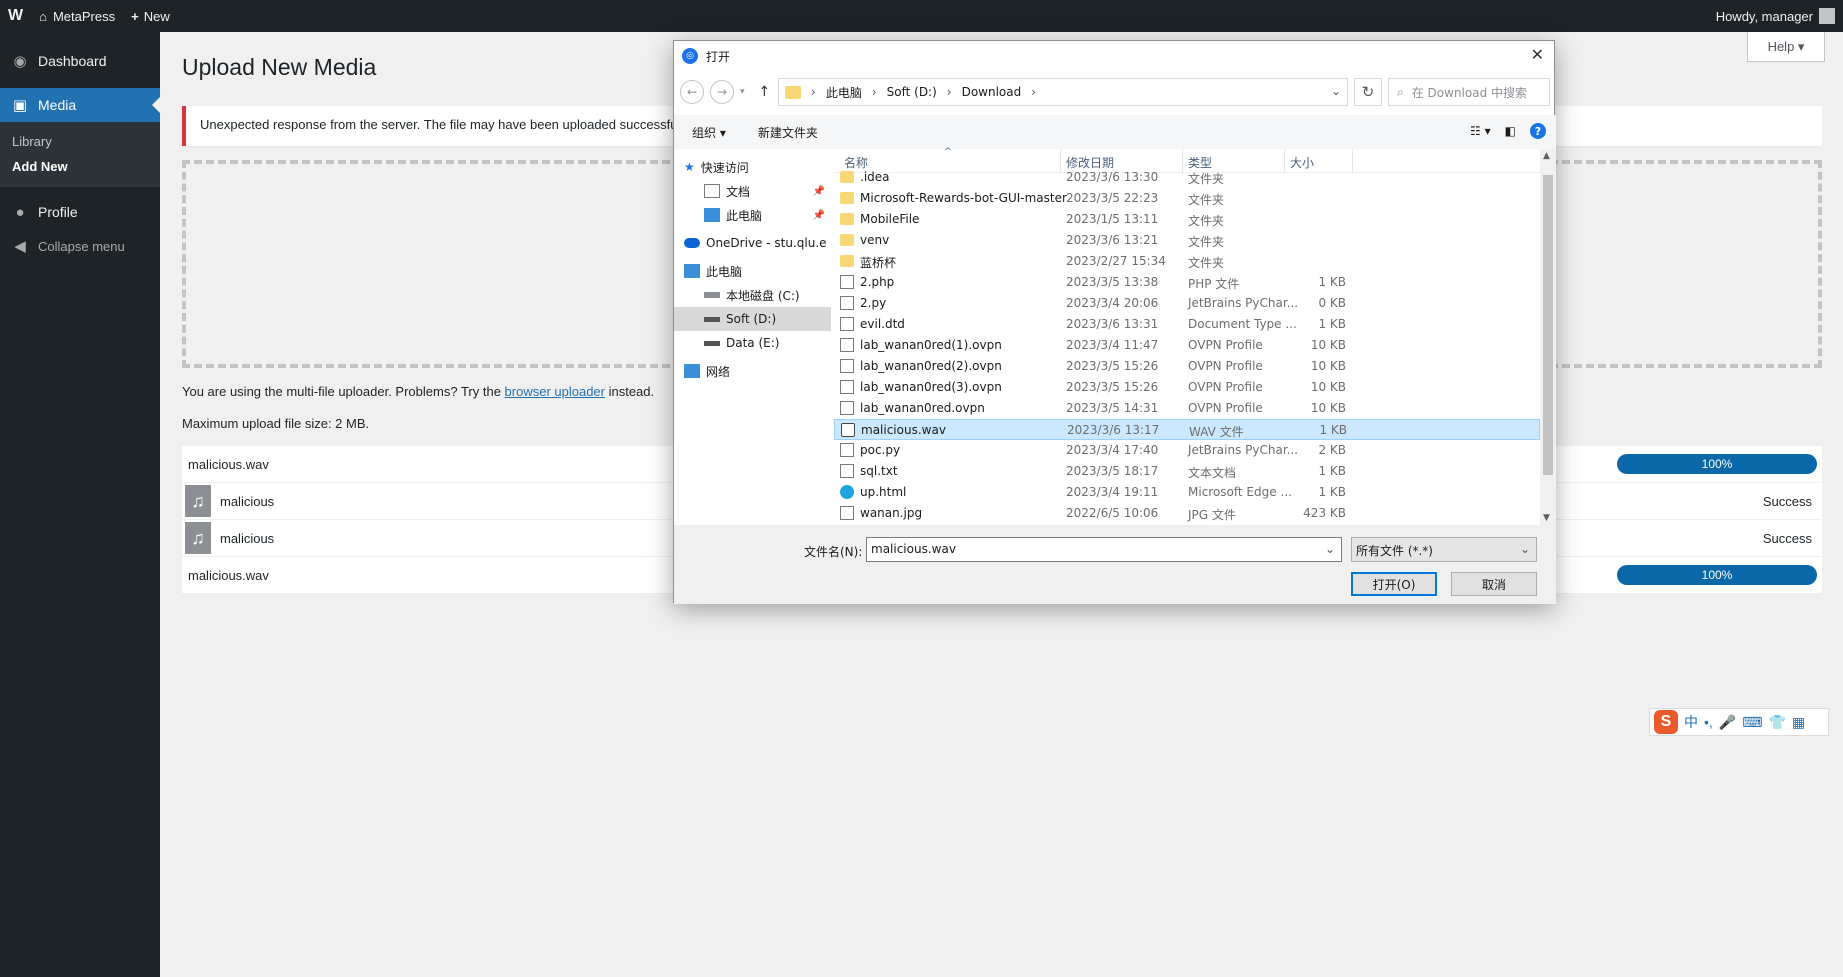 The image size is (1843, 977). Describe the element at coordinates (1775, 16) in the screenshot. I see `my-account-link: Howdy, manager` at that location.